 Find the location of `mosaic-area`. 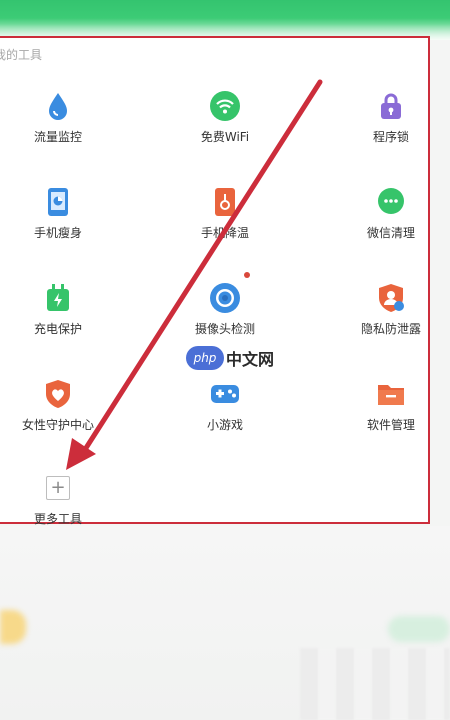

mosaic-area is located at coordinates (375, 684).